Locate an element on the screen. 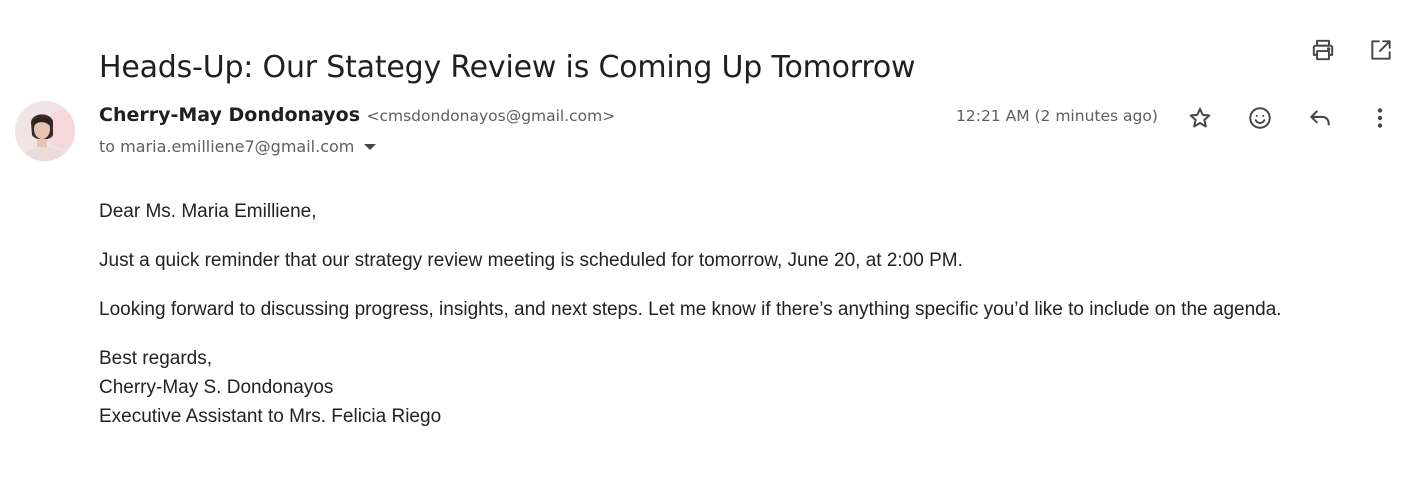 The width and height of the screenshot is (1417, 480). reply-button is located at coordinates (1320, 118).